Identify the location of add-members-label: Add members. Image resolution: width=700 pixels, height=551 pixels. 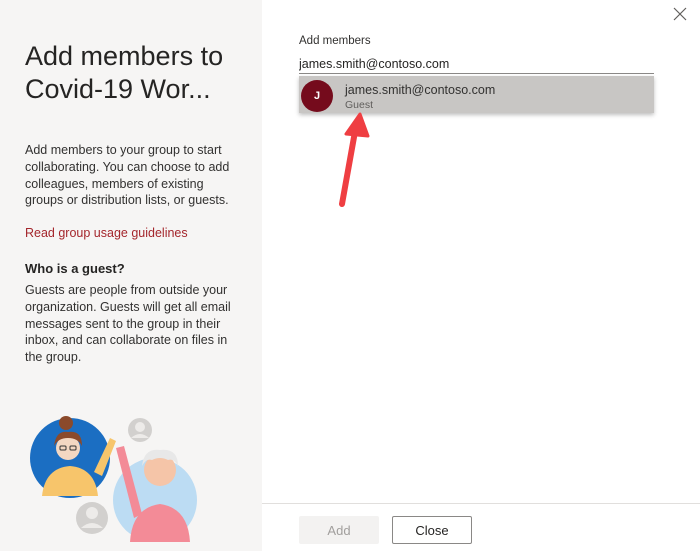
(335, 41).